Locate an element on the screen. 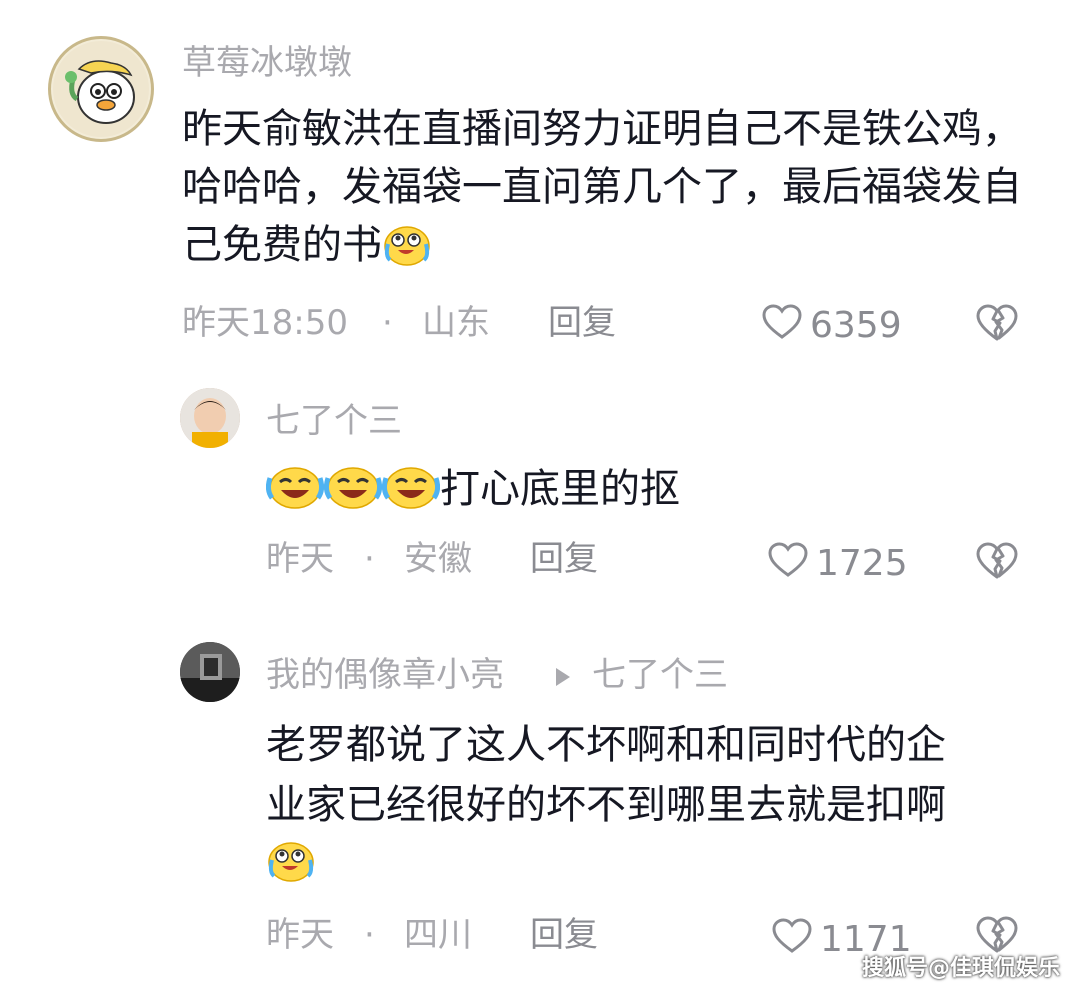 The image size is (1080, 996). like-button: 6359 is located at coordinates (832, 325).